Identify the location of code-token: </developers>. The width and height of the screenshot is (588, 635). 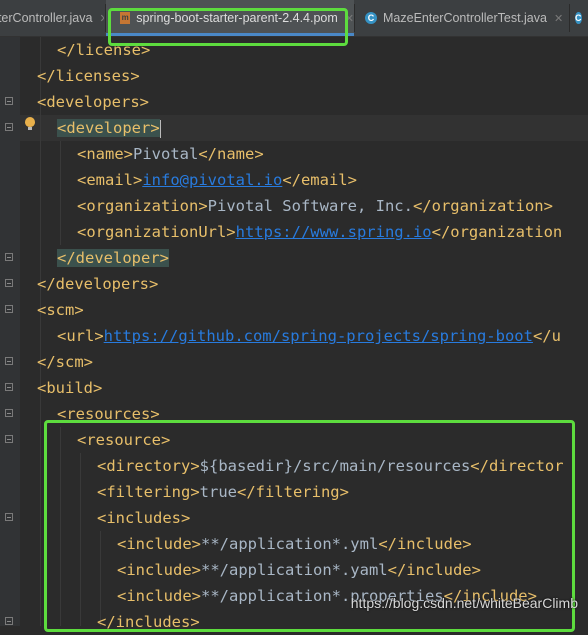
(97, 284).